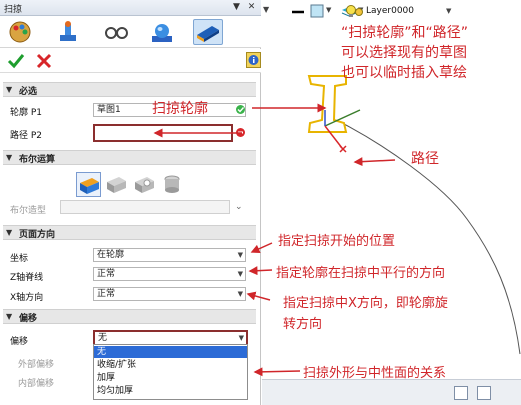  I want to click on sweep-tool, so click(208, 32).